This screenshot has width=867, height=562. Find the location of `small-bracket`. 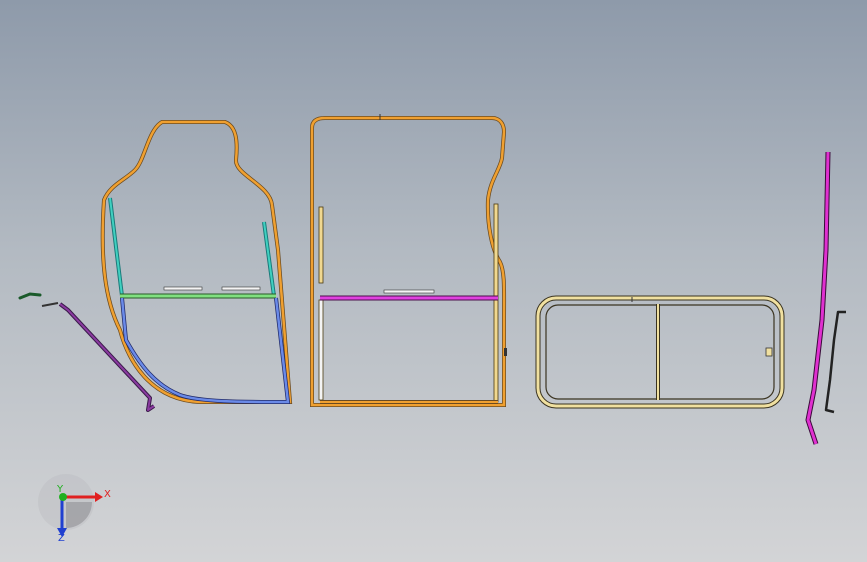

small-bracket is located at coordinates (38, 299).